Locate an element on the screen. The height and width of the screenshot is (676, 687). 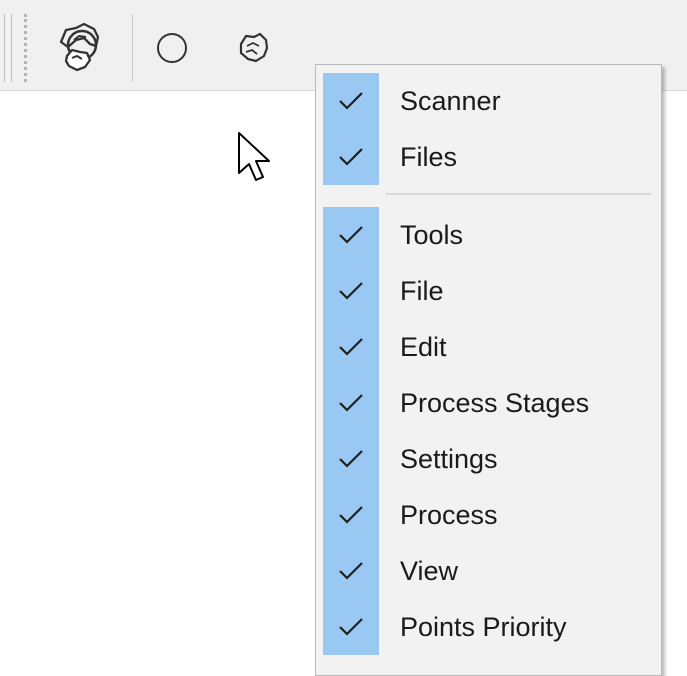
toolbar-grip is located at coordinates (8, 48).